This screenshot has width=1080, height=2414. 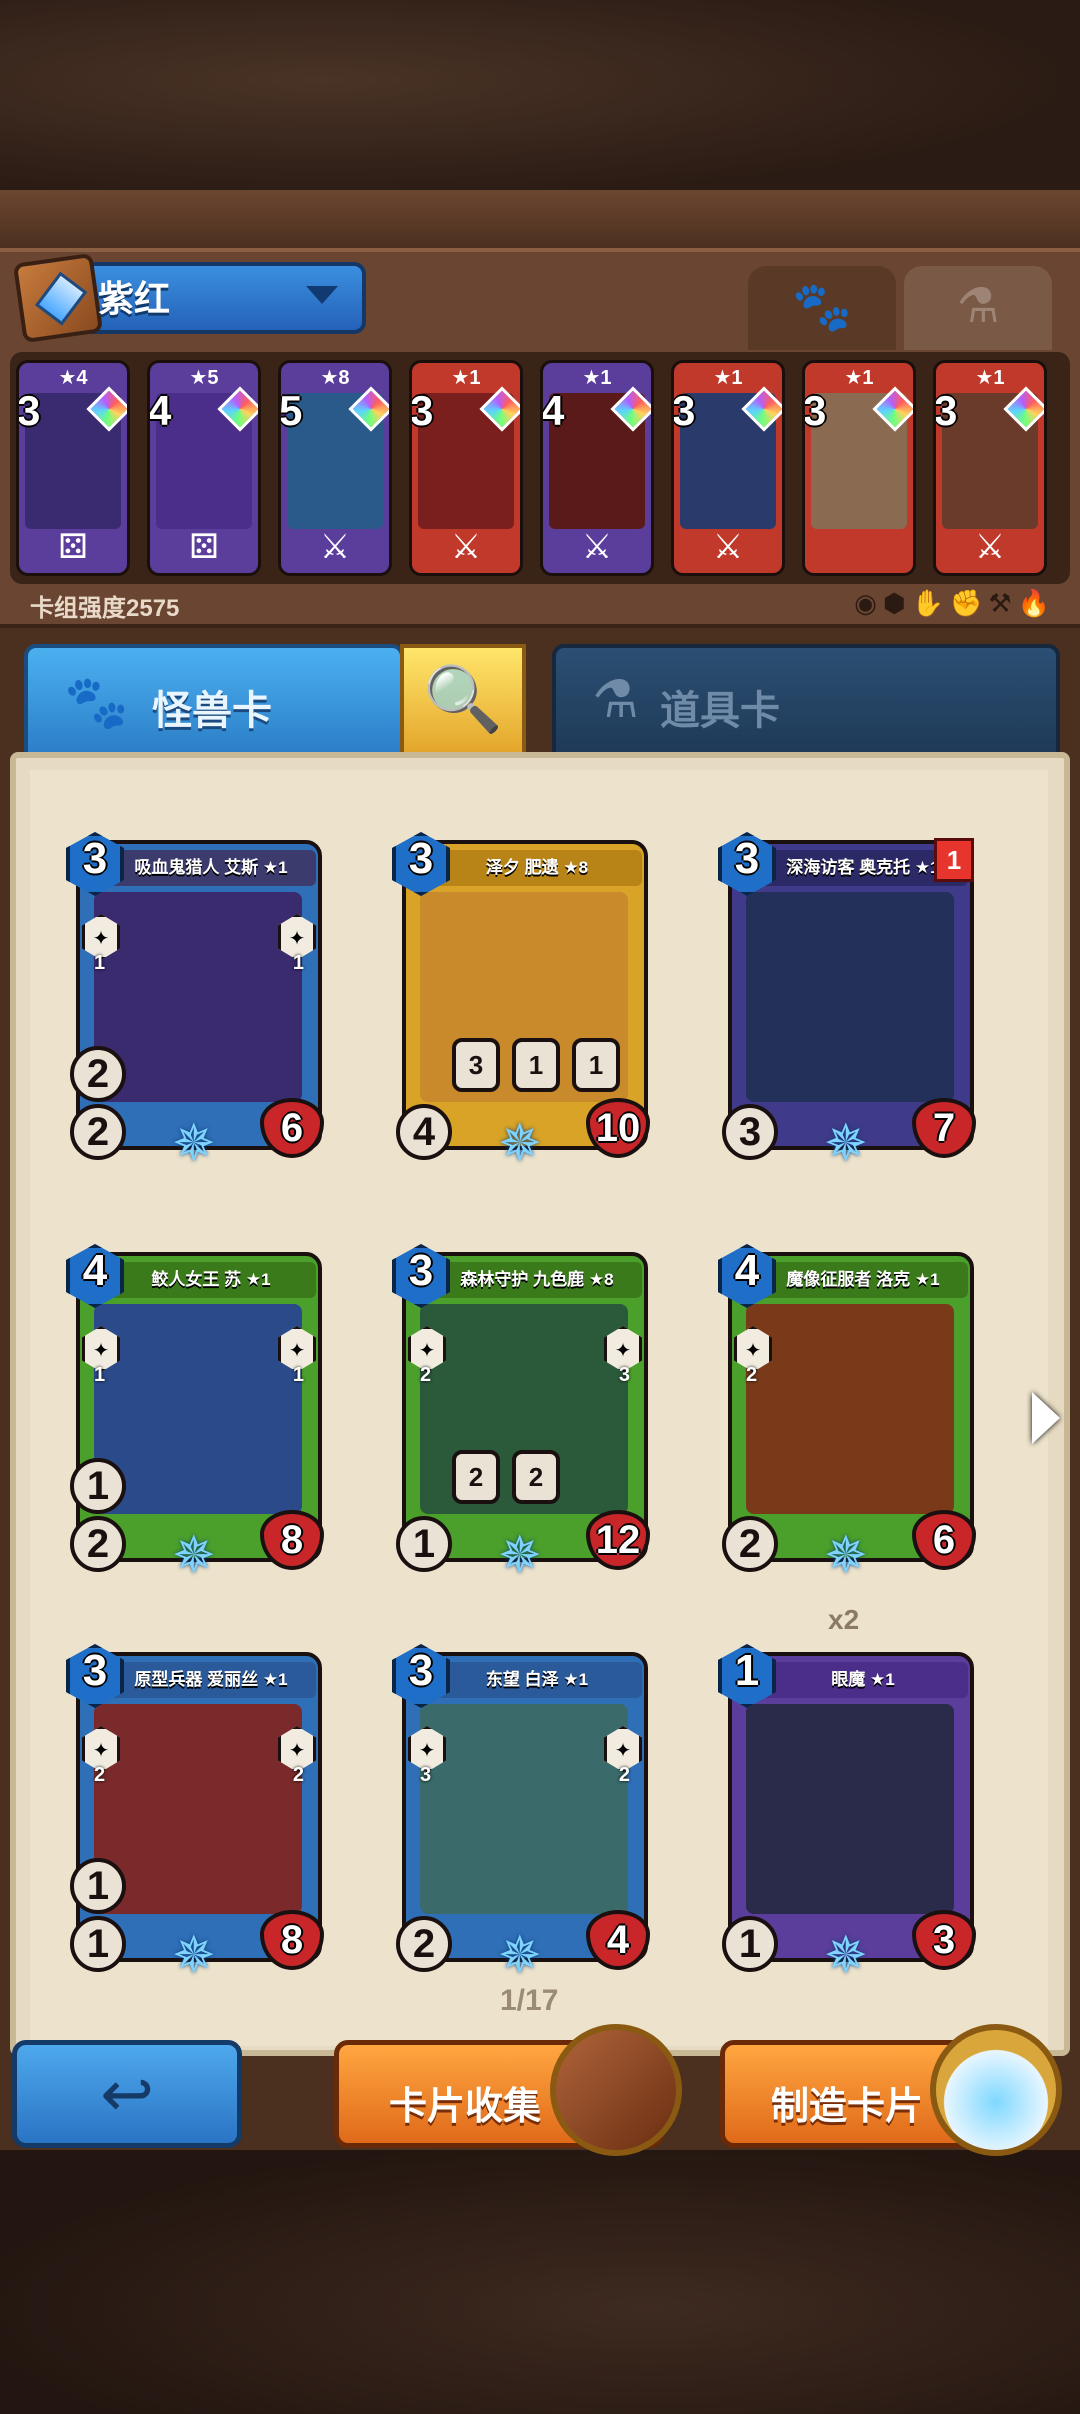 What do you see at coordinates (806, 700) in the screenshot?
I see `tab-item-cards: ⚗ 道具卡` at bounding box center [806, 700].